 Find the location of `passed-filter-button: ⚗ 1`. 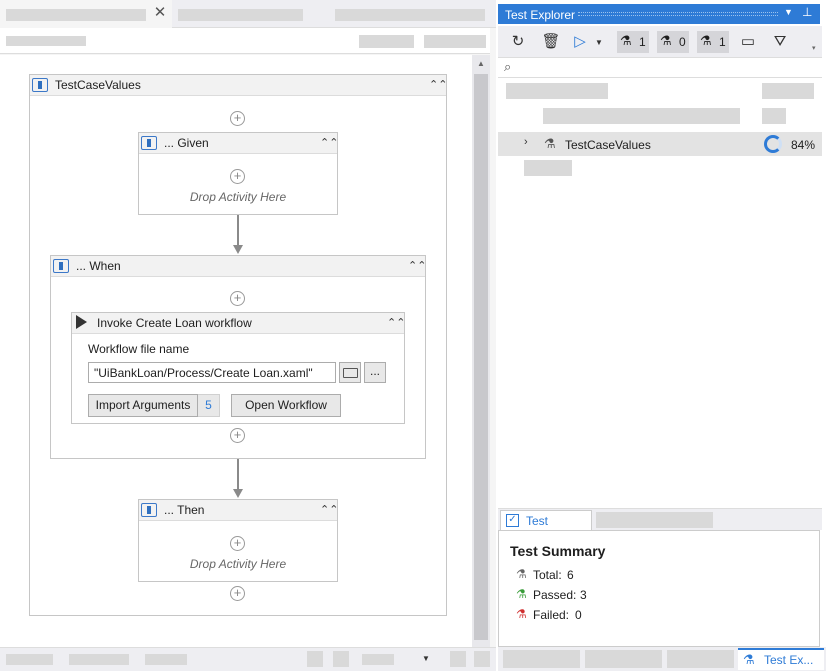

passed-filter-button: ⚗ 1 is located at coordinates (633, 42).